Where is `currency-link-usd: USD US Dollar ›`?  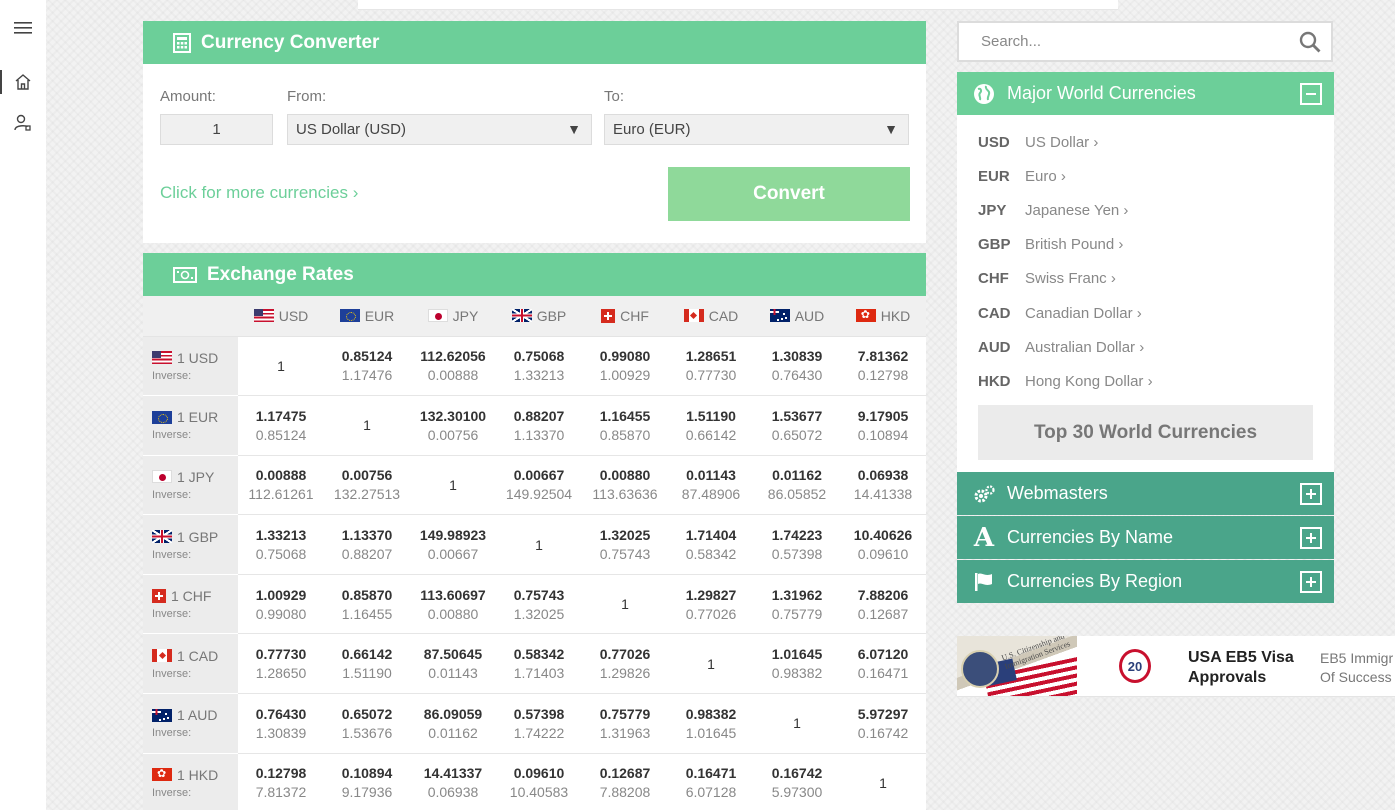
currency-link-usd: USD US Dollar › is located at coordinates (1156, 142).